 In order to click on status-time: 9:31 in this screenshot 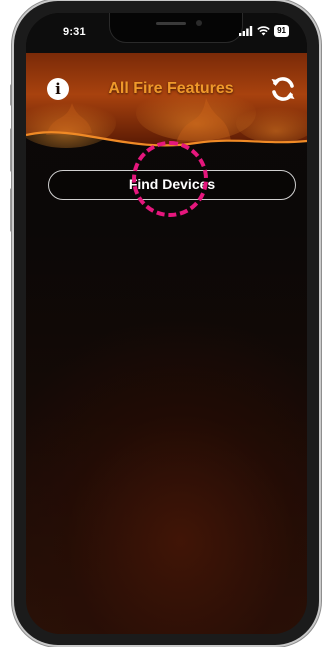, I will do `click(74, 32)`.